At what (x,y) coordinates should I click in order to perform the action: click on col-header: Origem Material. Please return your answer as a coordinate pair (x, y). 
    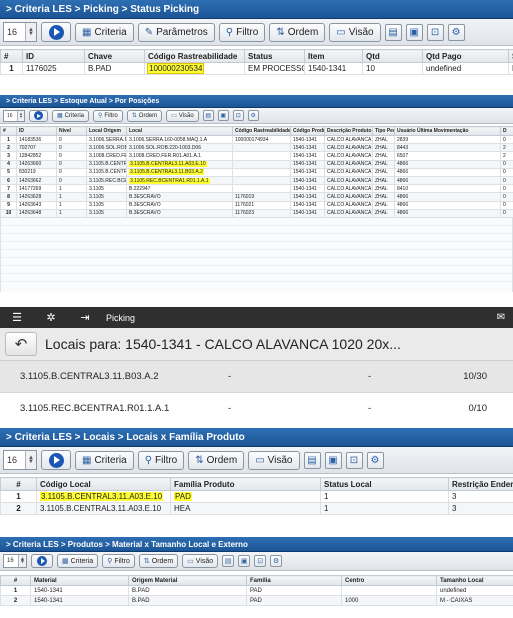
    Looking at the image, I should click on (187, 580).